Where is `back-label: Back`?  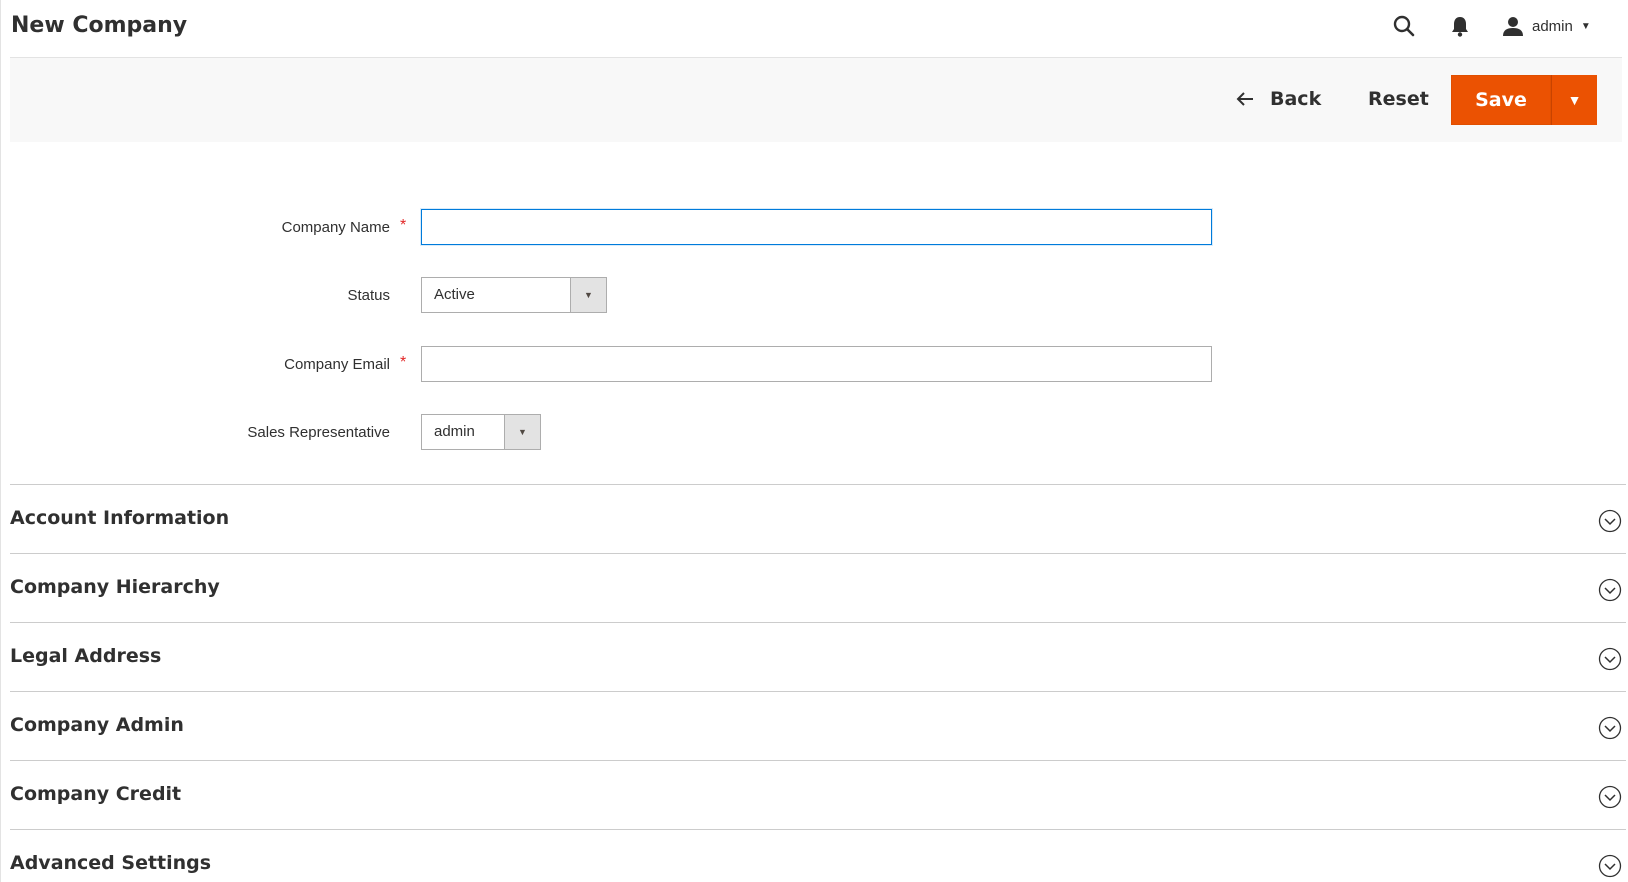 back-label: Back is located at coordinates (1296, 99).